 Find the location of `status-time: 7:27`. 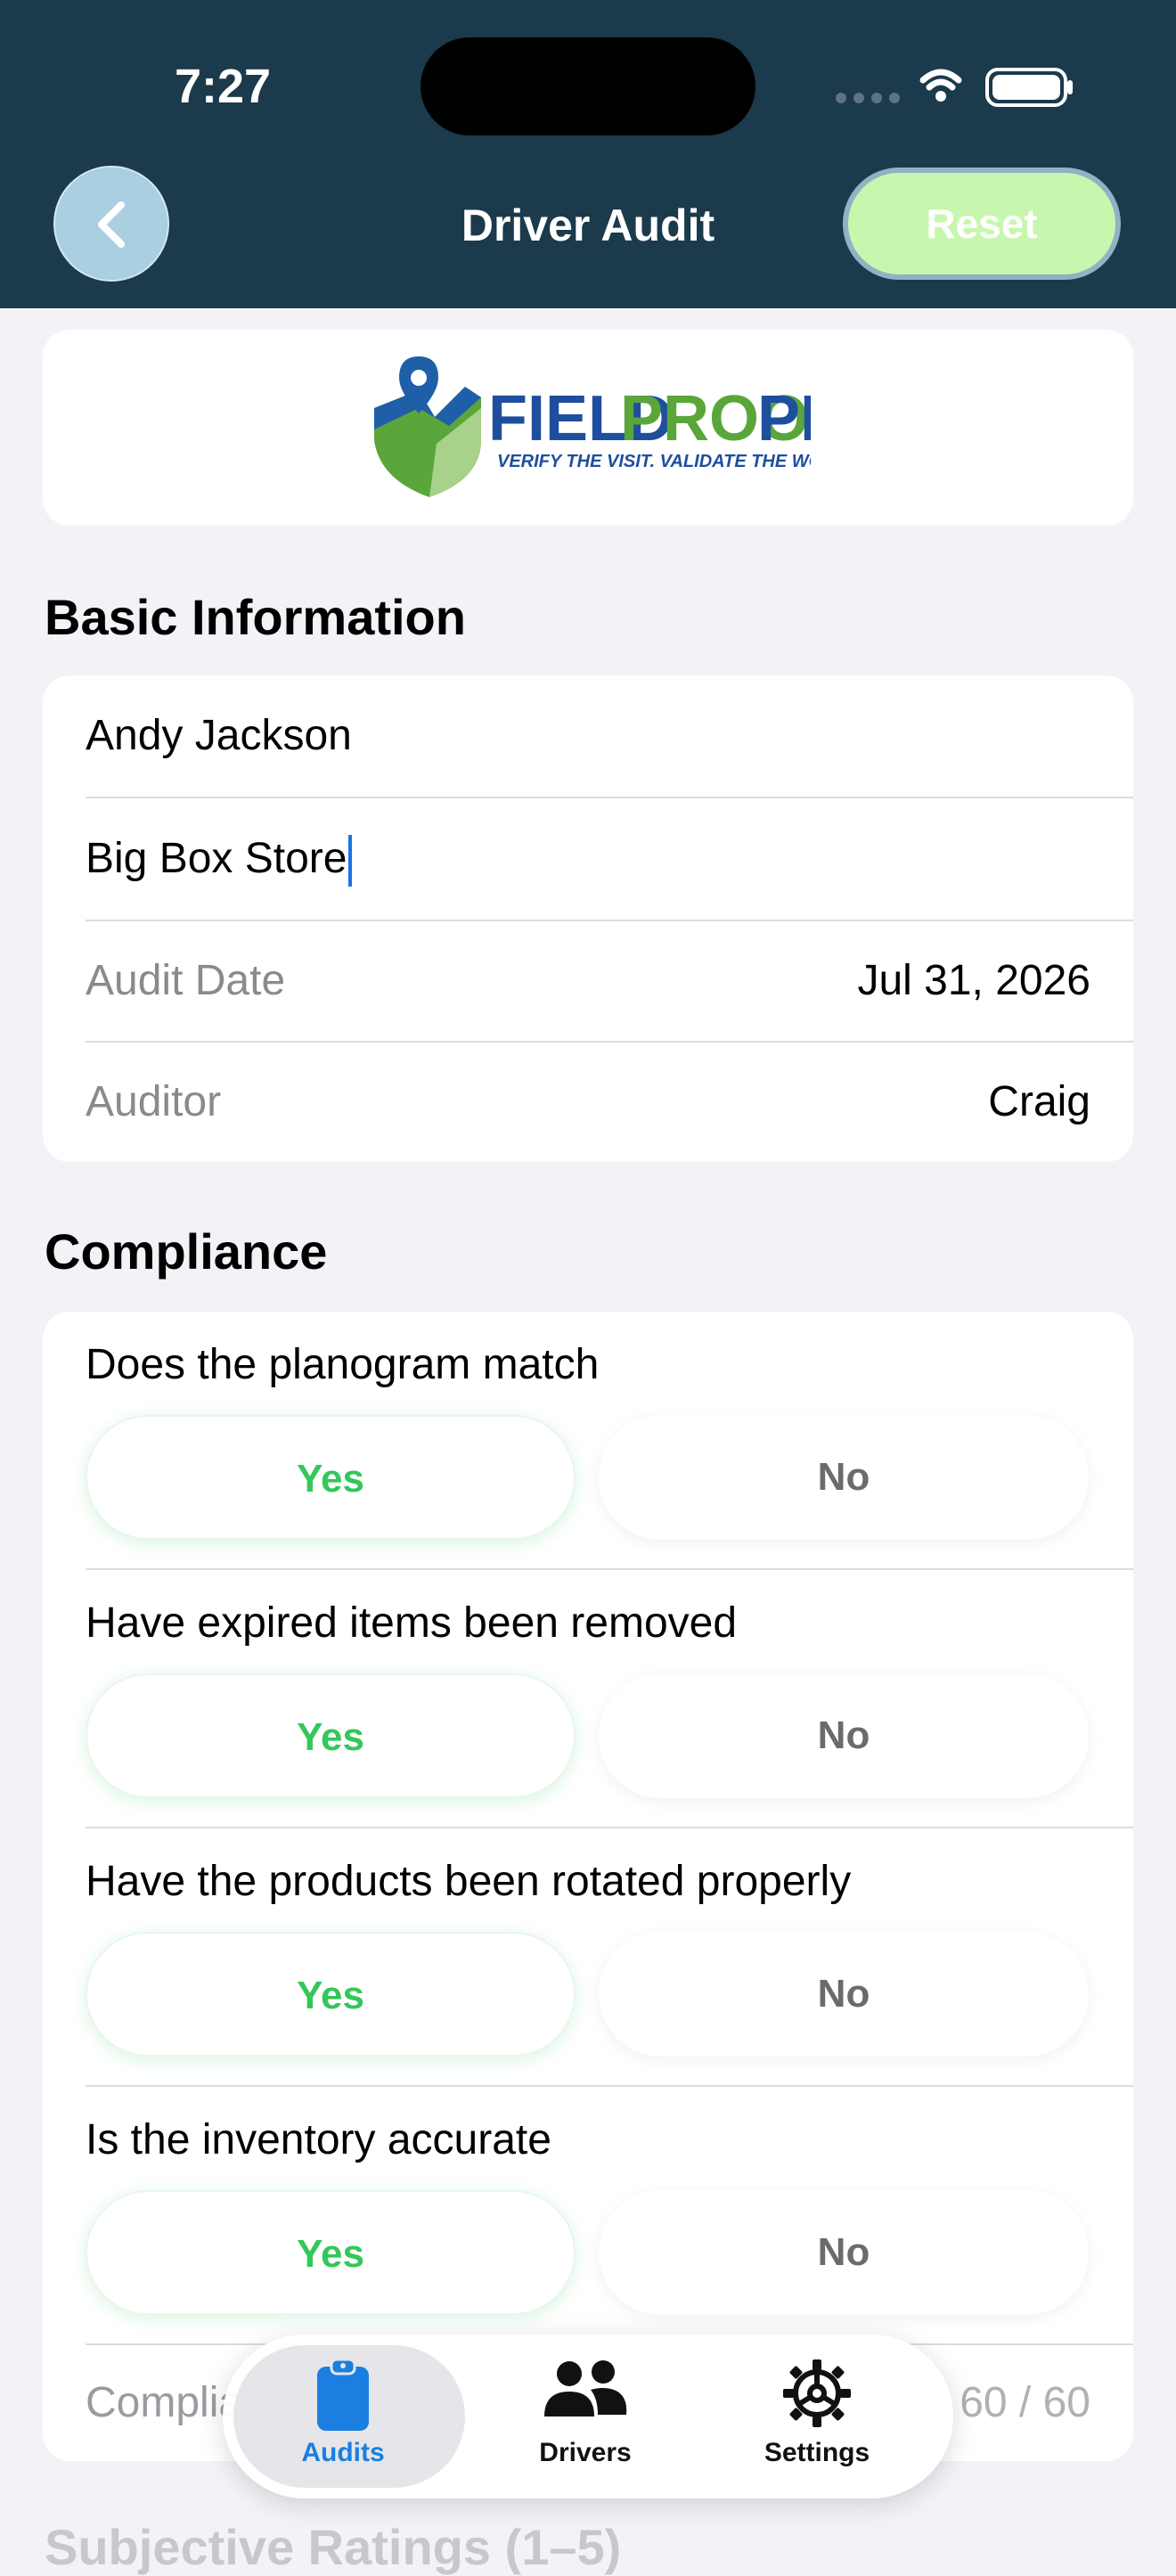

status-time: 7:27 is located at coordinates (223, 86).